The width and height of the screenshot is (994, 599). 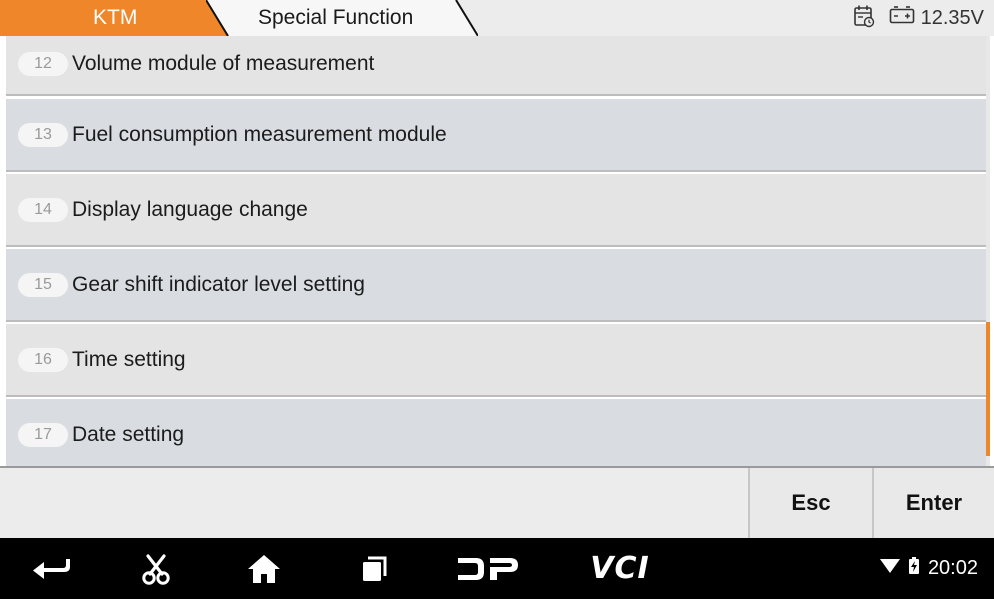 I want to click on enter-button: Enter, so click(x=933, y=503).